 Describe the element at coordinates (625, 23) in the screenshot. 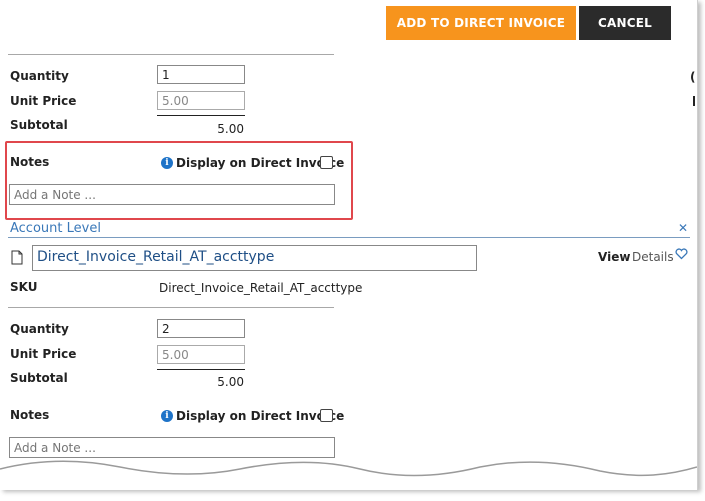

I see `cancel-button: CANCEL` at that location.